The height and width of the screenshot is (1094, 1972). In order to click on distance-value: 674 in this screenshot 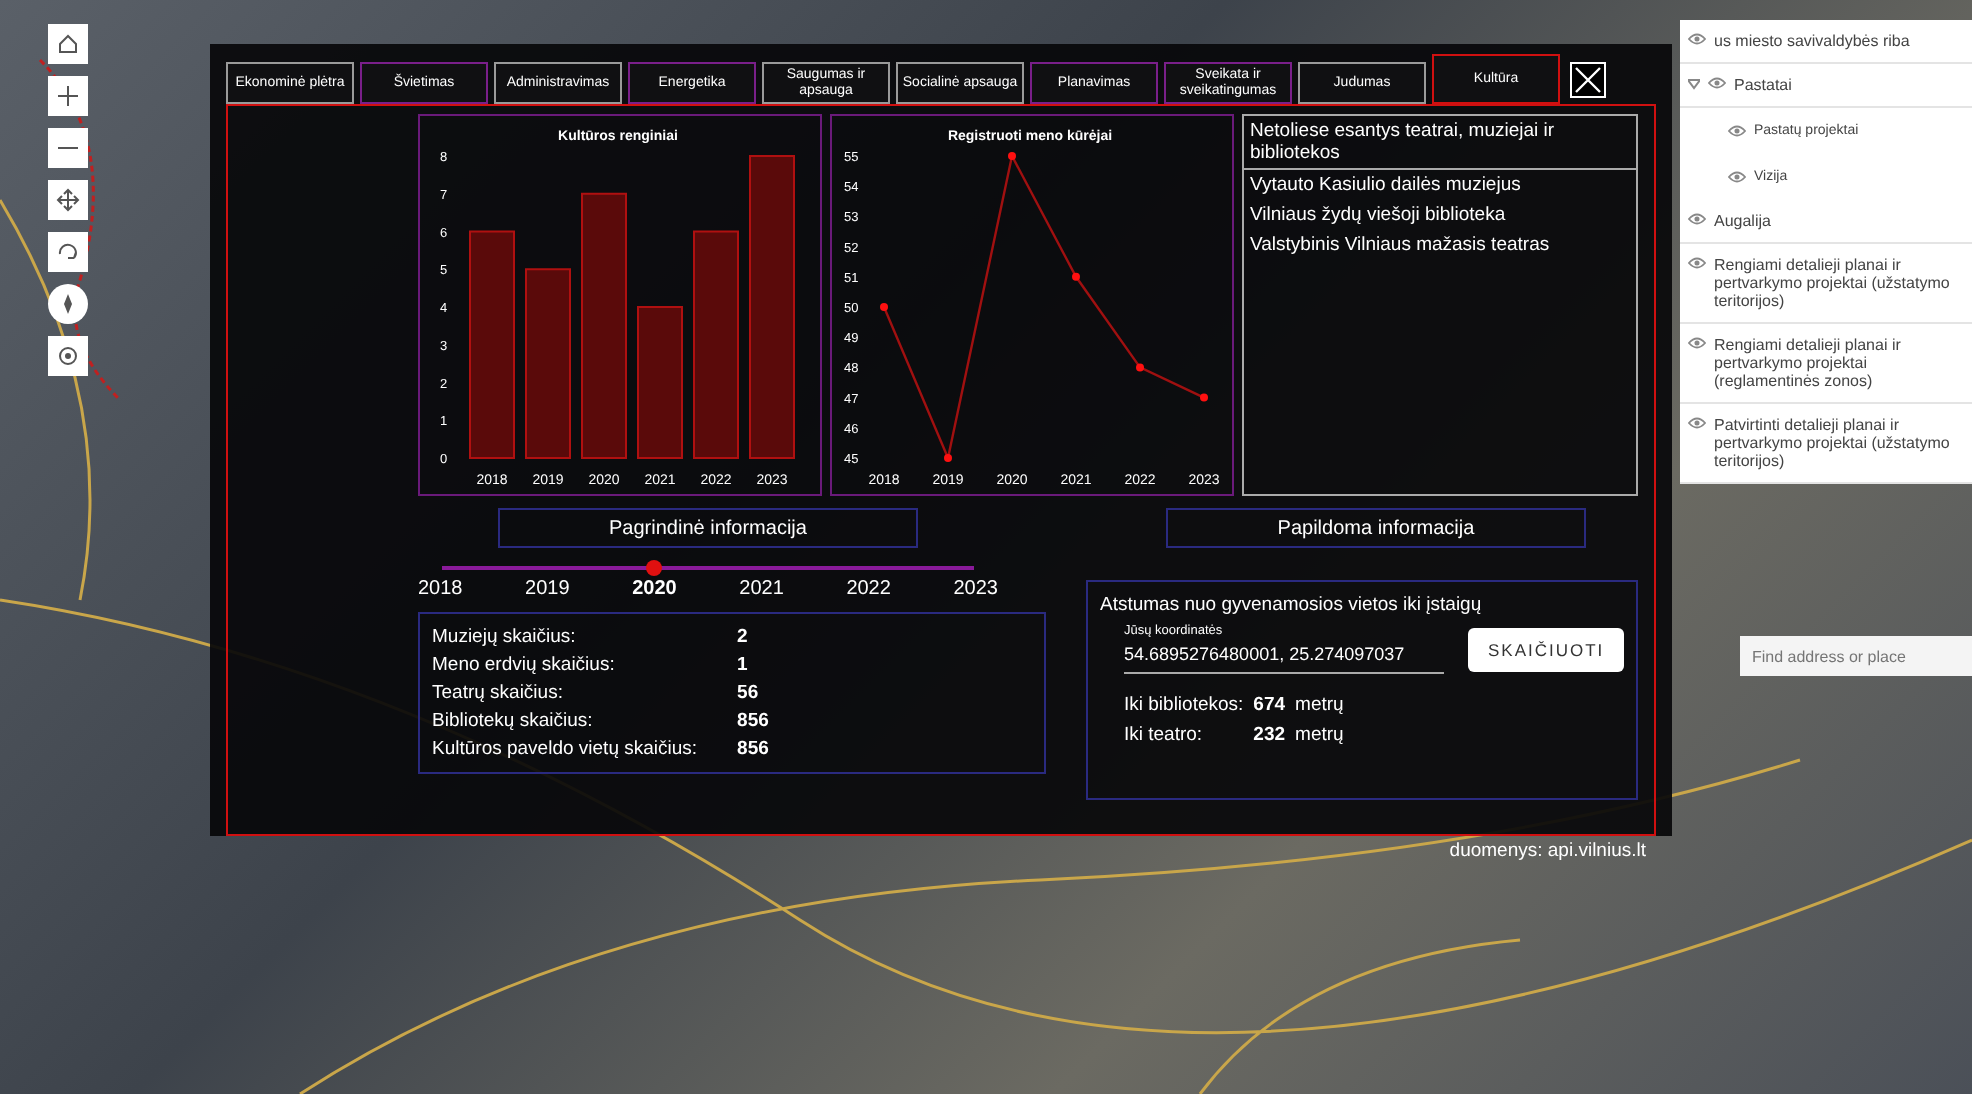, I will do `click(1269, 705)`.